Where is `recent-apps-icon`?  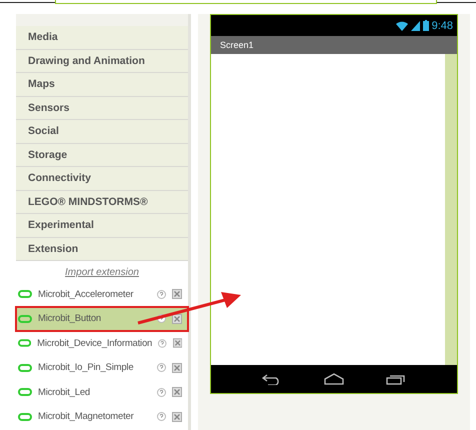
recent-apps-icon is located at coordinates (396, 379).